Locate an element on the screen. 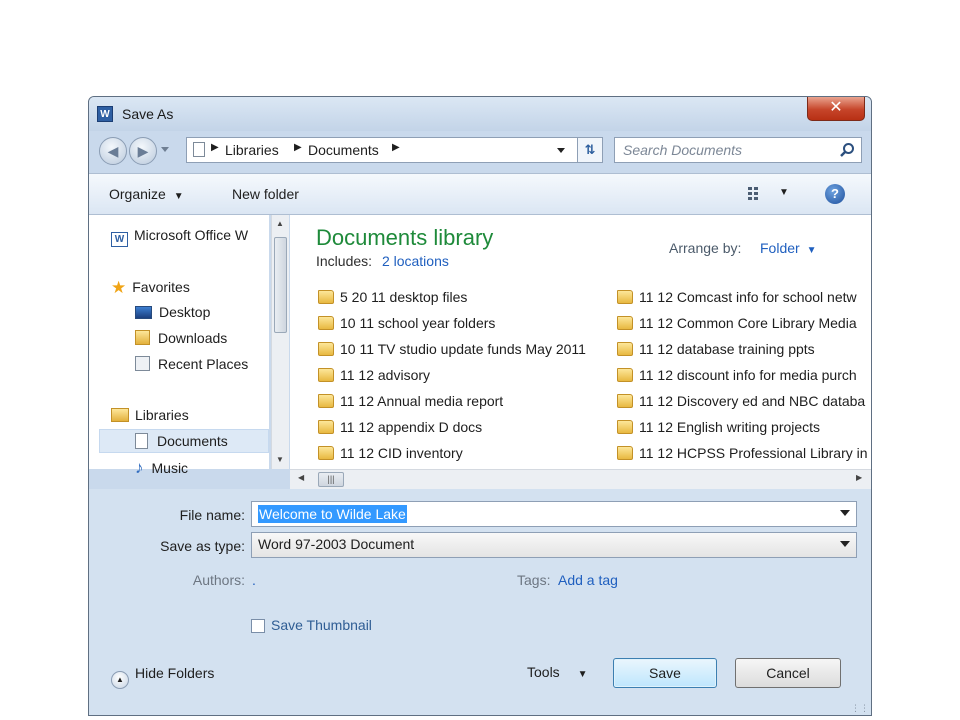 Image resolution: width=960 pixels, height=720 pixels. file-list-scrollbar-thumb: ||| is located at coordinates (331, 479).